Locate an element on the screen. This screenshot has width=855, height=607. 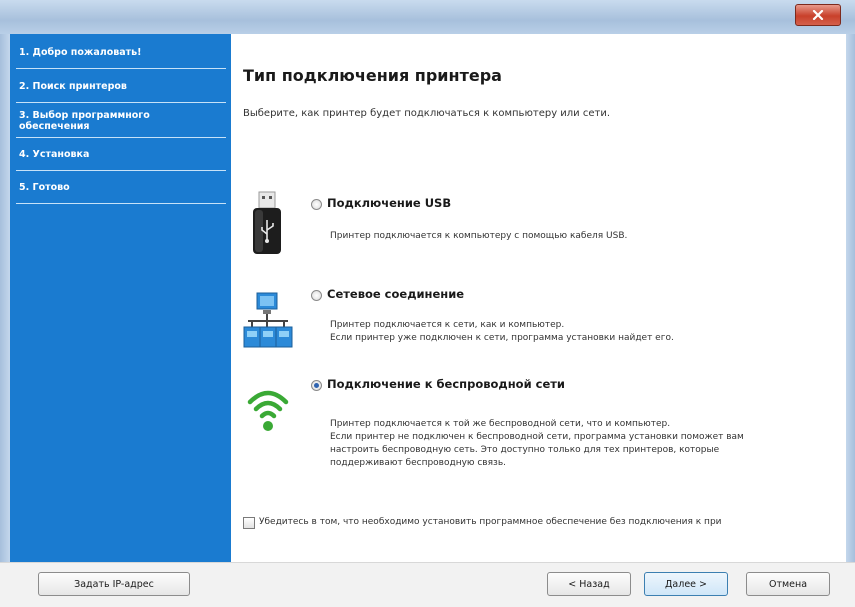
network-radio is located at coordinates (316, 295).